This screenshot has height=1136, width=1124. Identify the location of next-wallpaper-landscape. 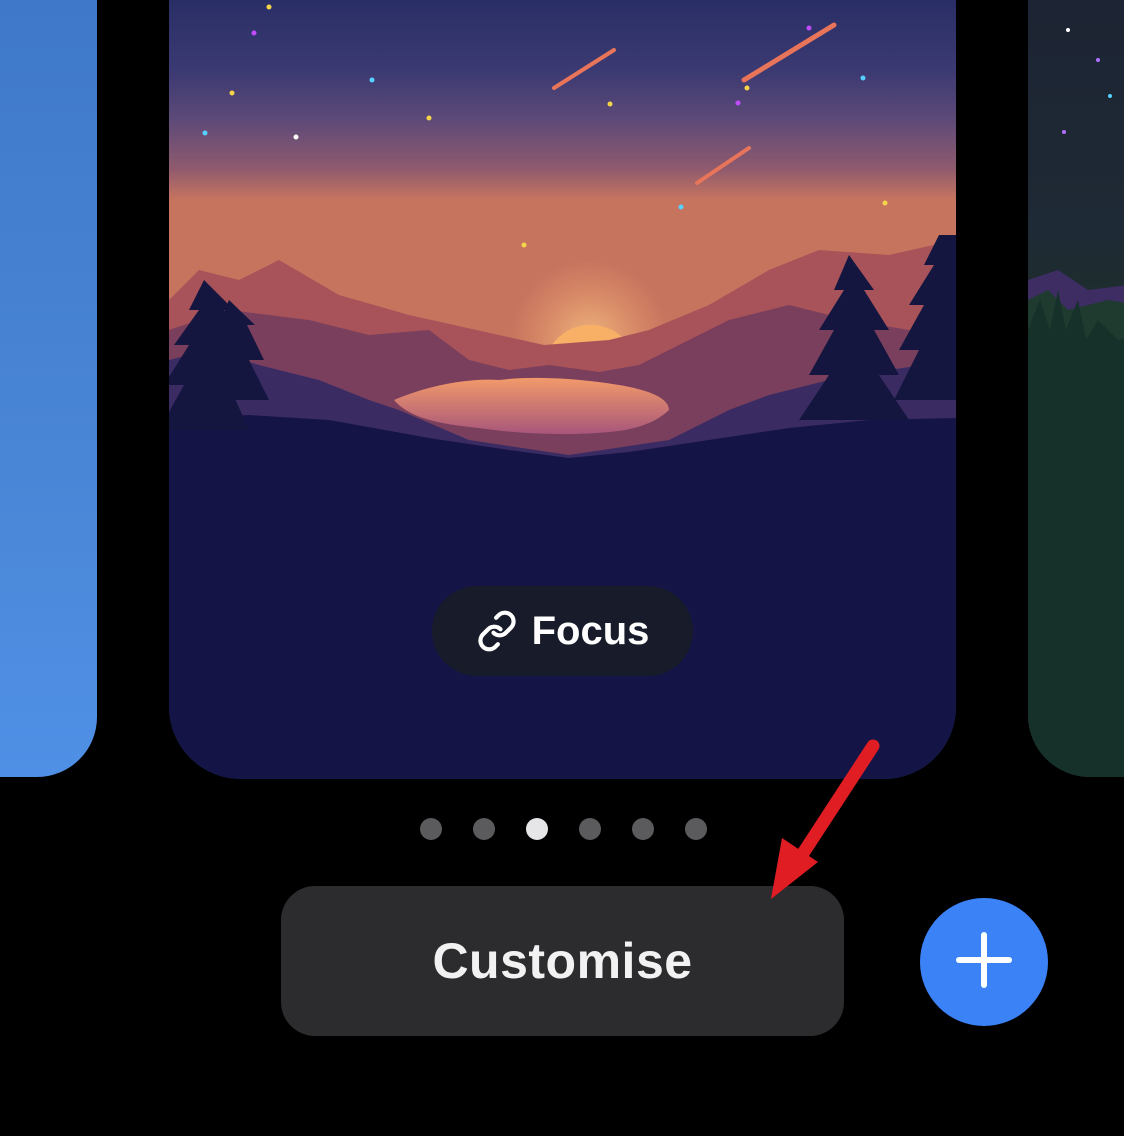
(1076, 402).